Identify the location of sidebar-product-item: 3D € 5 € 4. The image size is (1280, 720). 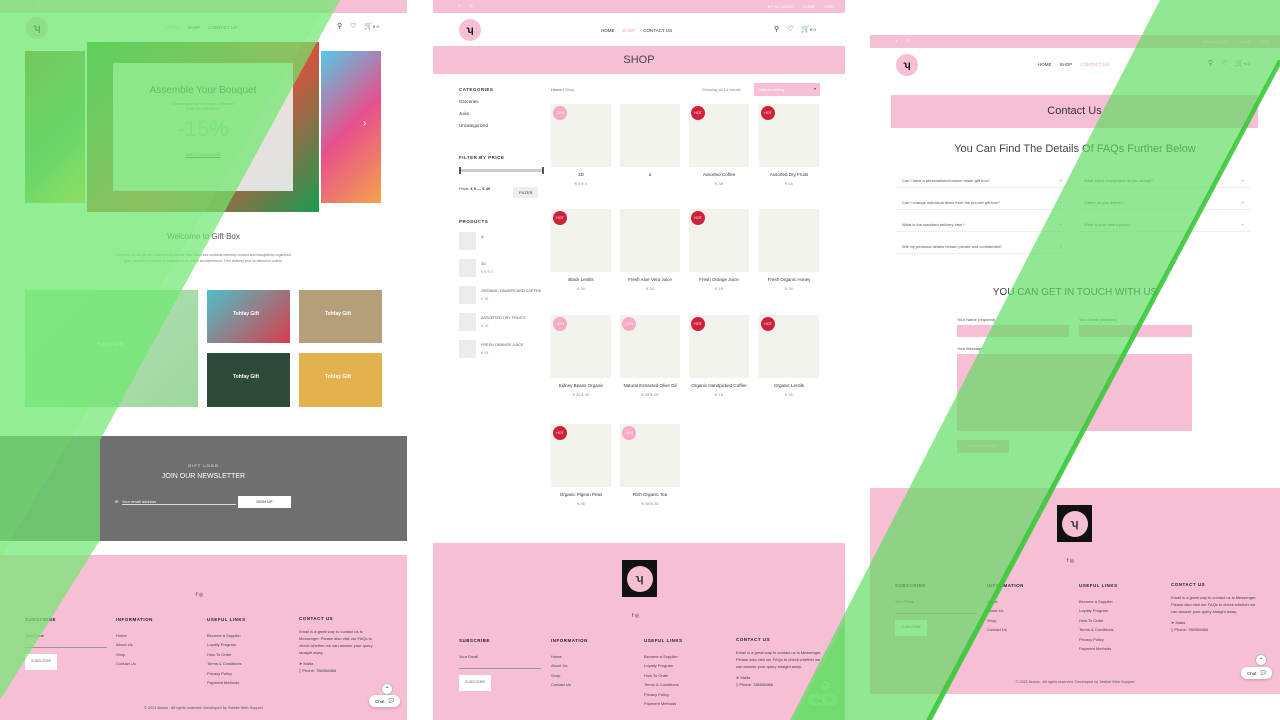
(504, 272).